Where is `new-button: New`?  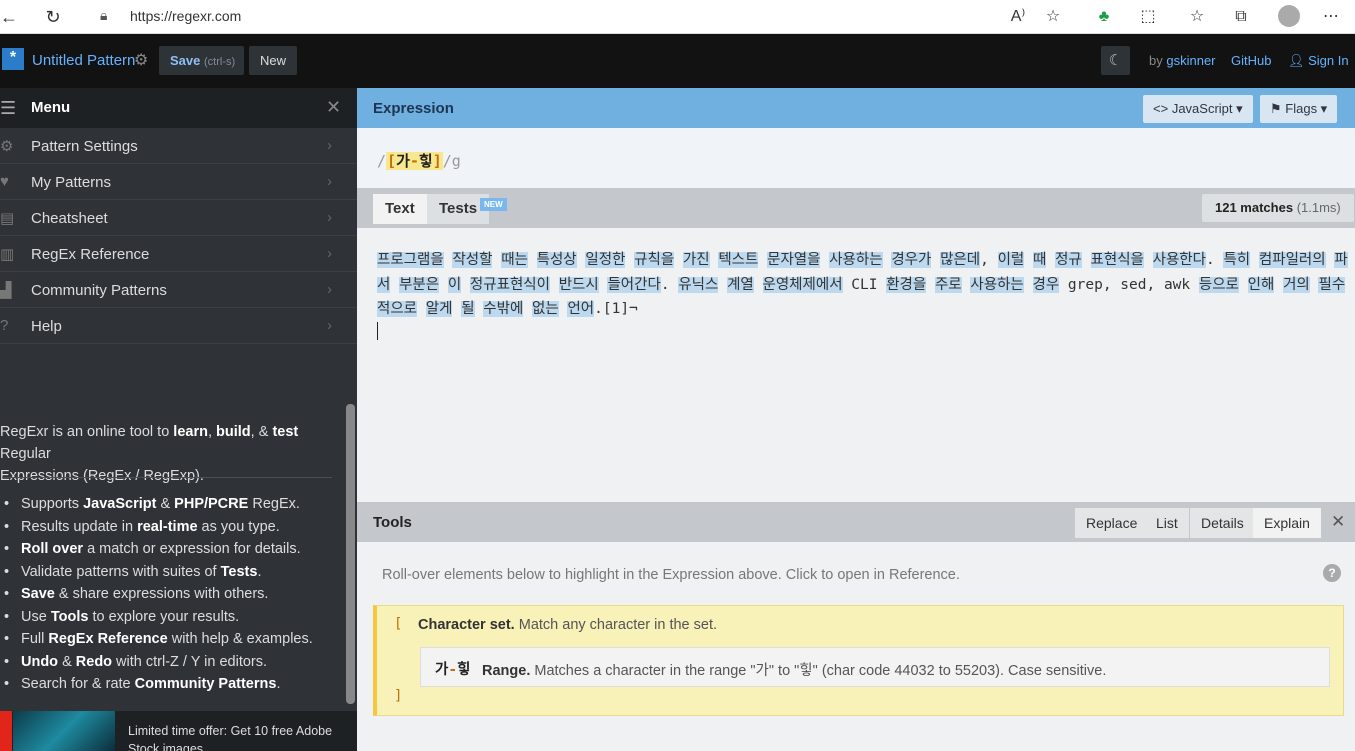
new-button: New is located at coordinates (273, 60).